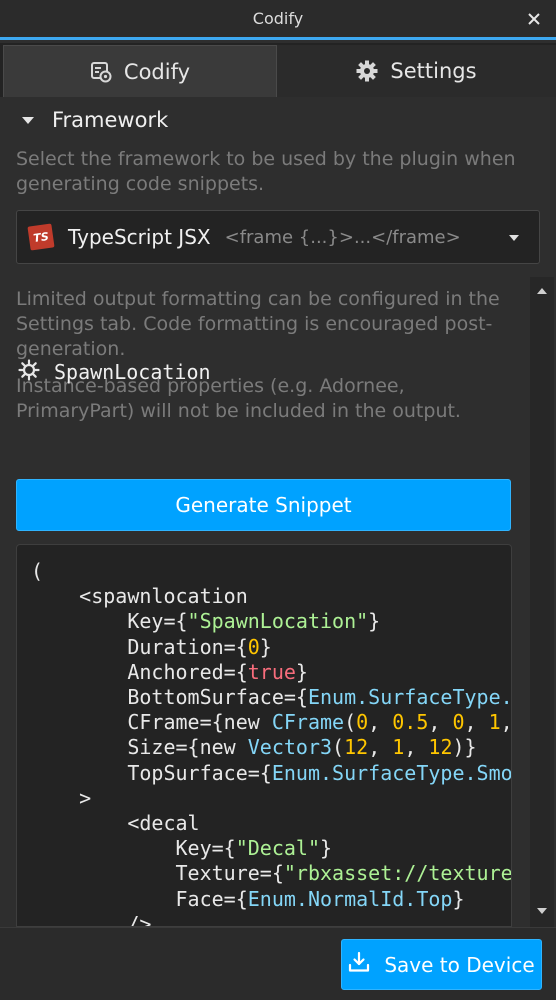  Describe the element at coordinates (514, 238) in the screenshot. I see `chevron-down-icon` at that location.